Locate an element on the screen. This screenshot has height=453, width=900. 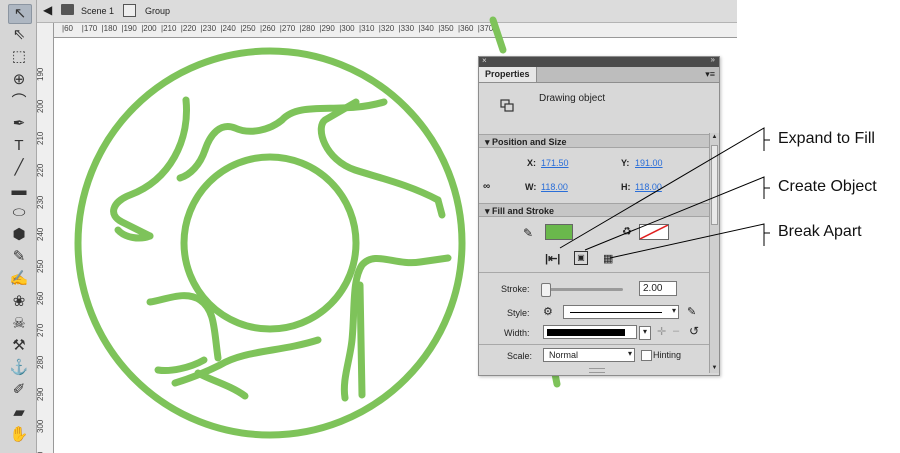
callout-create-object: Create Object is located at coordinates (827, 186).